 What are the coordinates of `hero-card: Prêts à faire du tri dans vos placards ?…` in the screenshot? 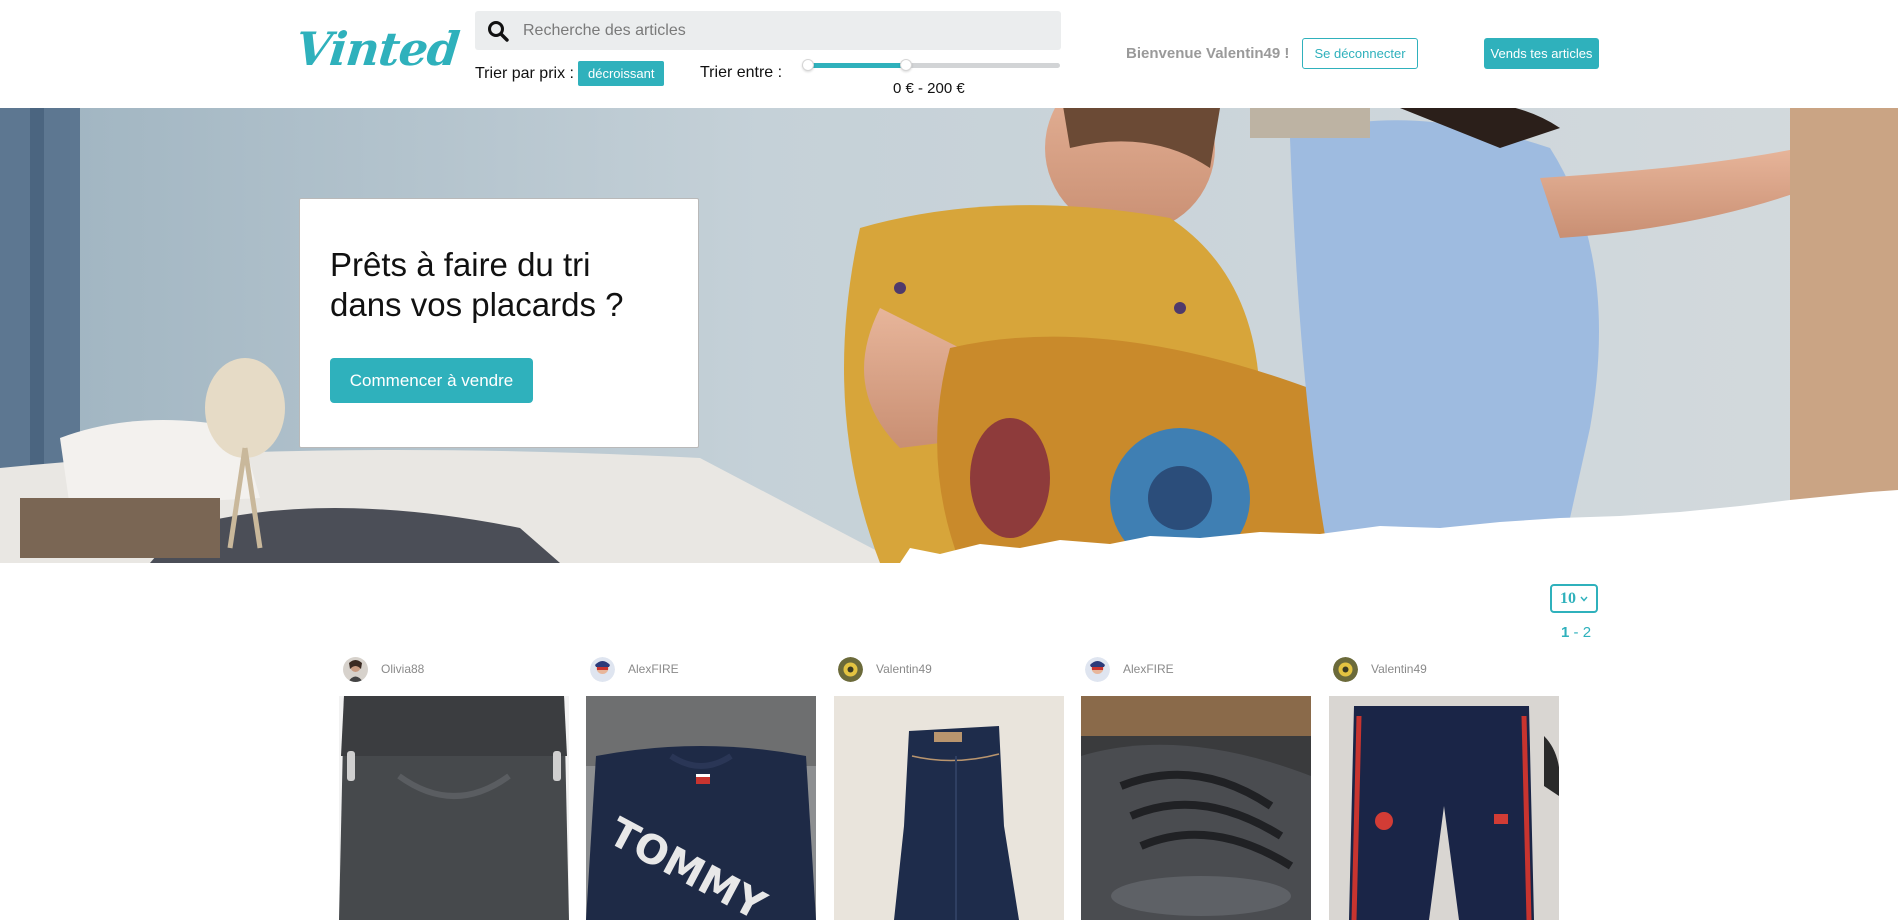 It's located at (499, 323).